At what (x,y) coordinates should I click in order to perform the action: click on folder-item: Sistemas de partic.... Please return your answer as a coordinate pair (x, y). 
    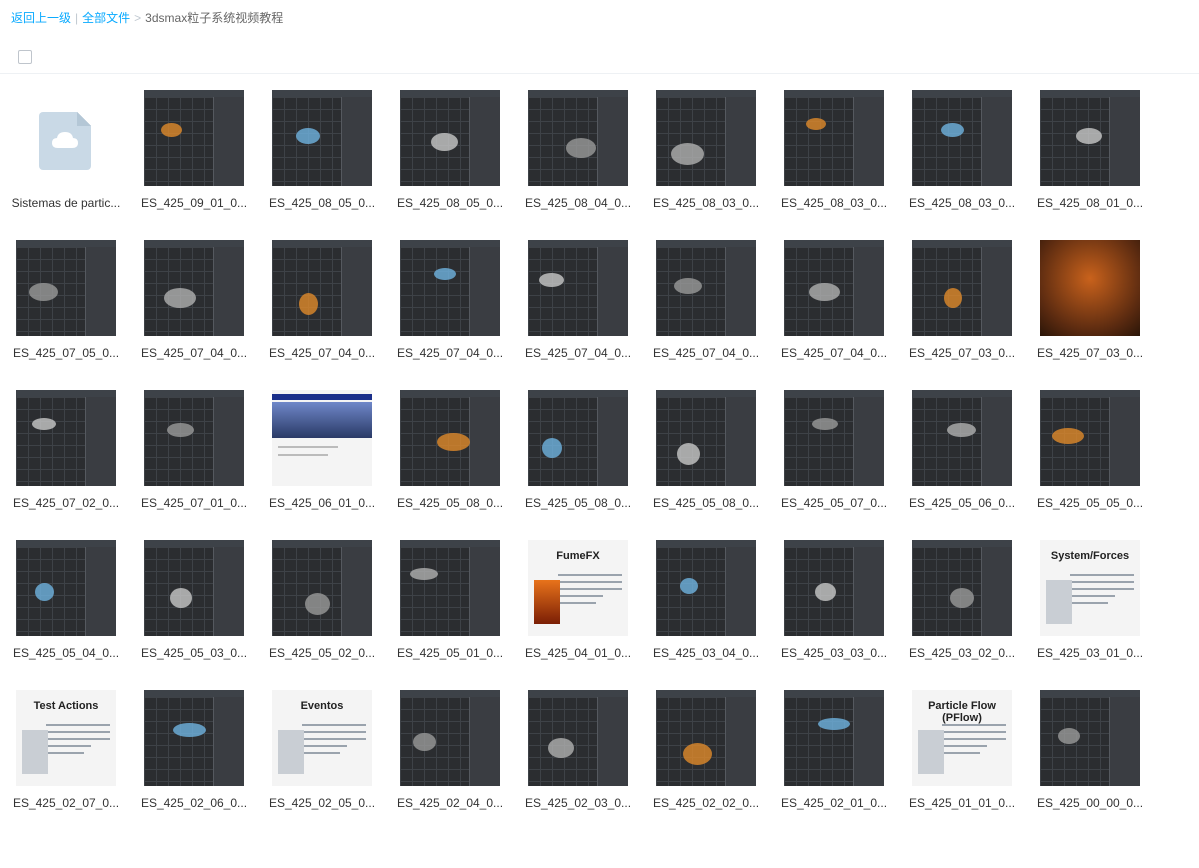
    Looking at the image, I should click on (66, 155).